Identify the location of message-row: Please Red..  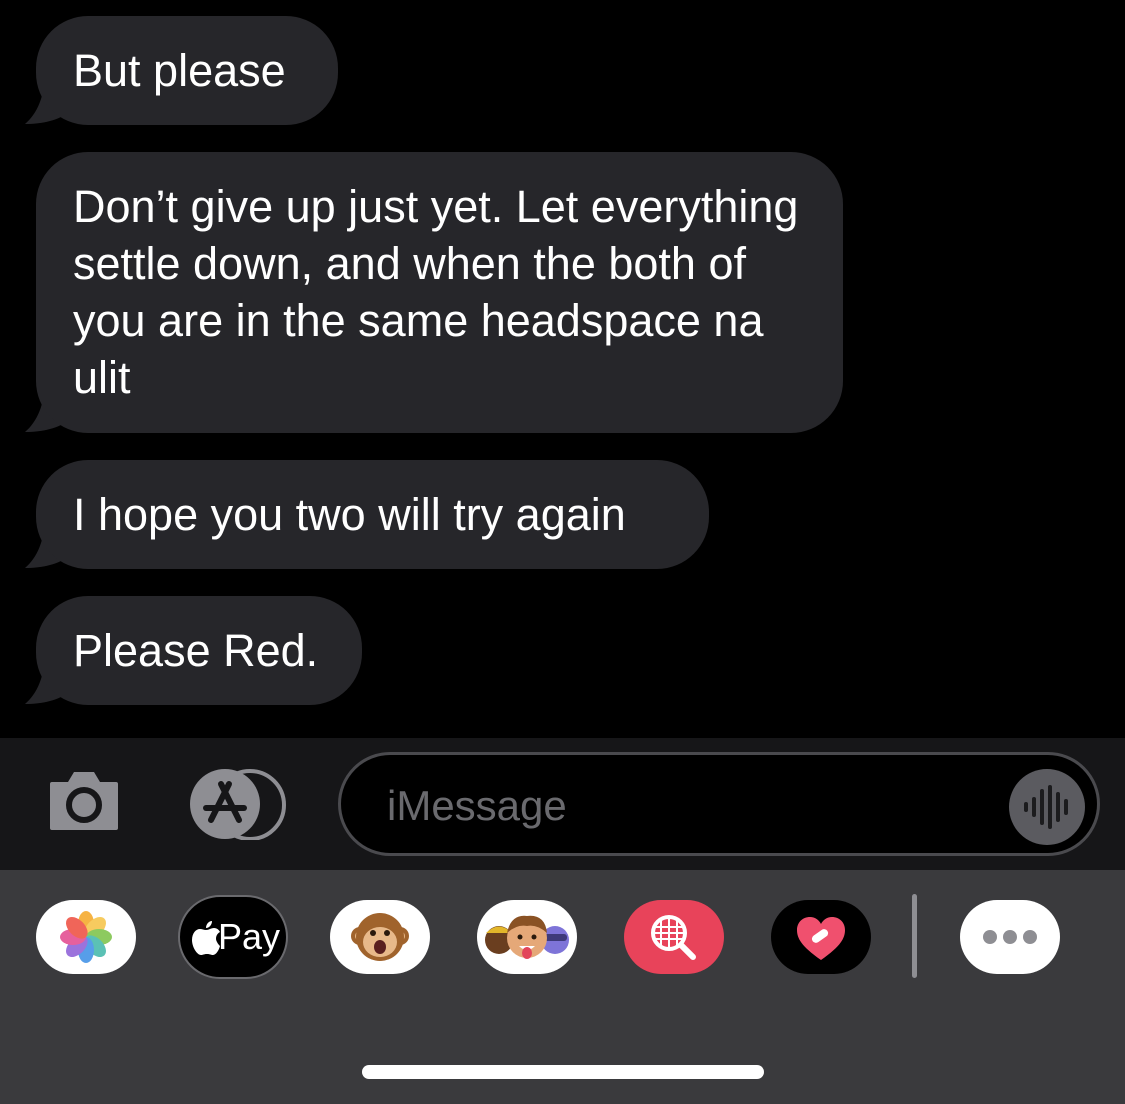
(181, 650).